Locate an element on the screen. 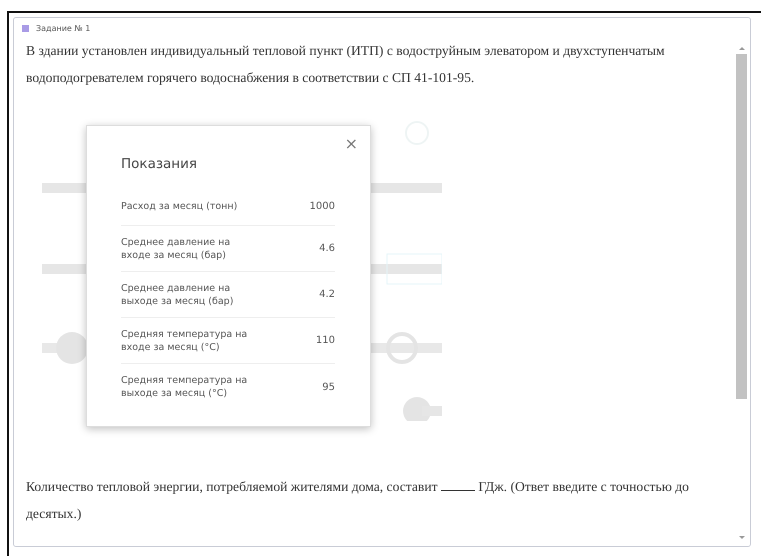 Image resolution: width=763 pixels, height=556 pixels. dialog-title: Показания is located at coordinates (159, 164).